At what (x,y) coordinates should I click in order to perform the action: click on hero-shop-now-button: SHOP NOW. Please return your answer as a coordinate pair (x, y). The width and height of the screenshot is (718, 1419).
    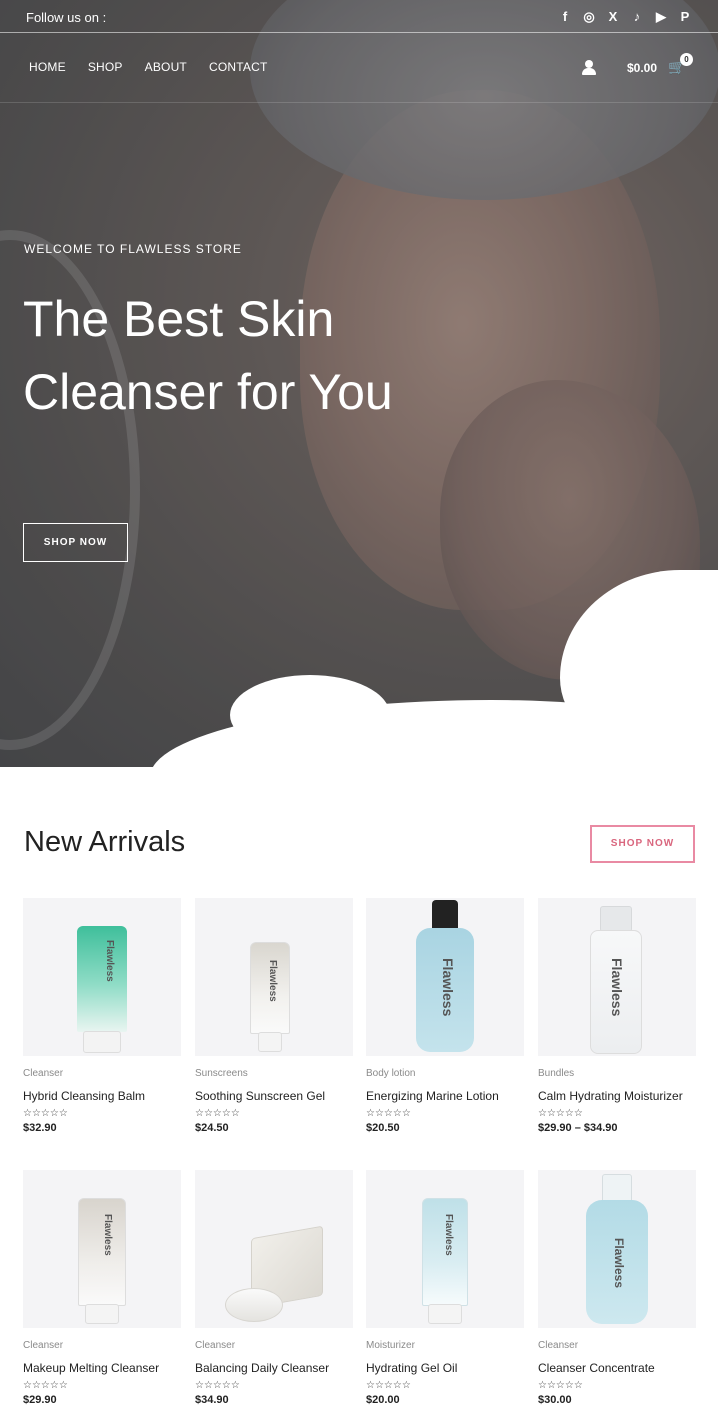
    Looking at the image, I should click on (75, 542).